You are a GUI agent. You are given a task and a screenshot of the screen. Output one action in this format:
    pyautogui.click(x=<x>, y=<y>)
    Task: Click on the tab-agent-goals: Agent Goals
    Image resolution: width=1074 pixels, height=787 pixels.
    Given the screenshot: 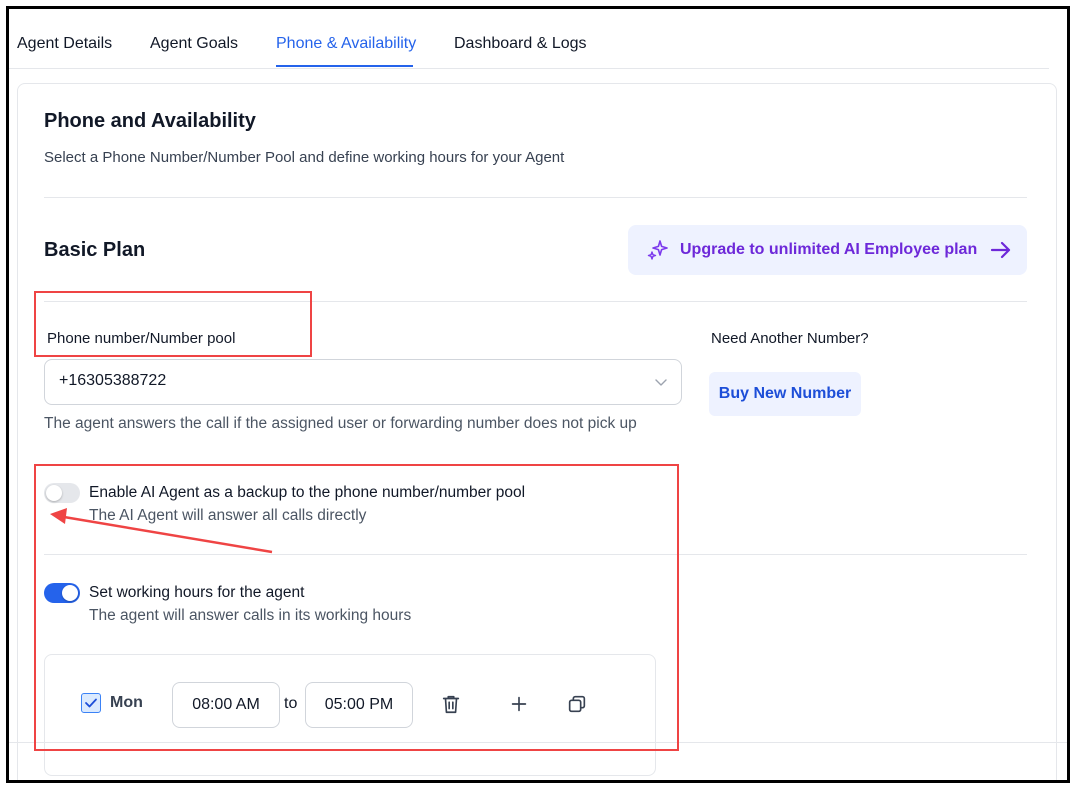 What is the action you would take?
    pyautogui.click(x=194, y=44)
    